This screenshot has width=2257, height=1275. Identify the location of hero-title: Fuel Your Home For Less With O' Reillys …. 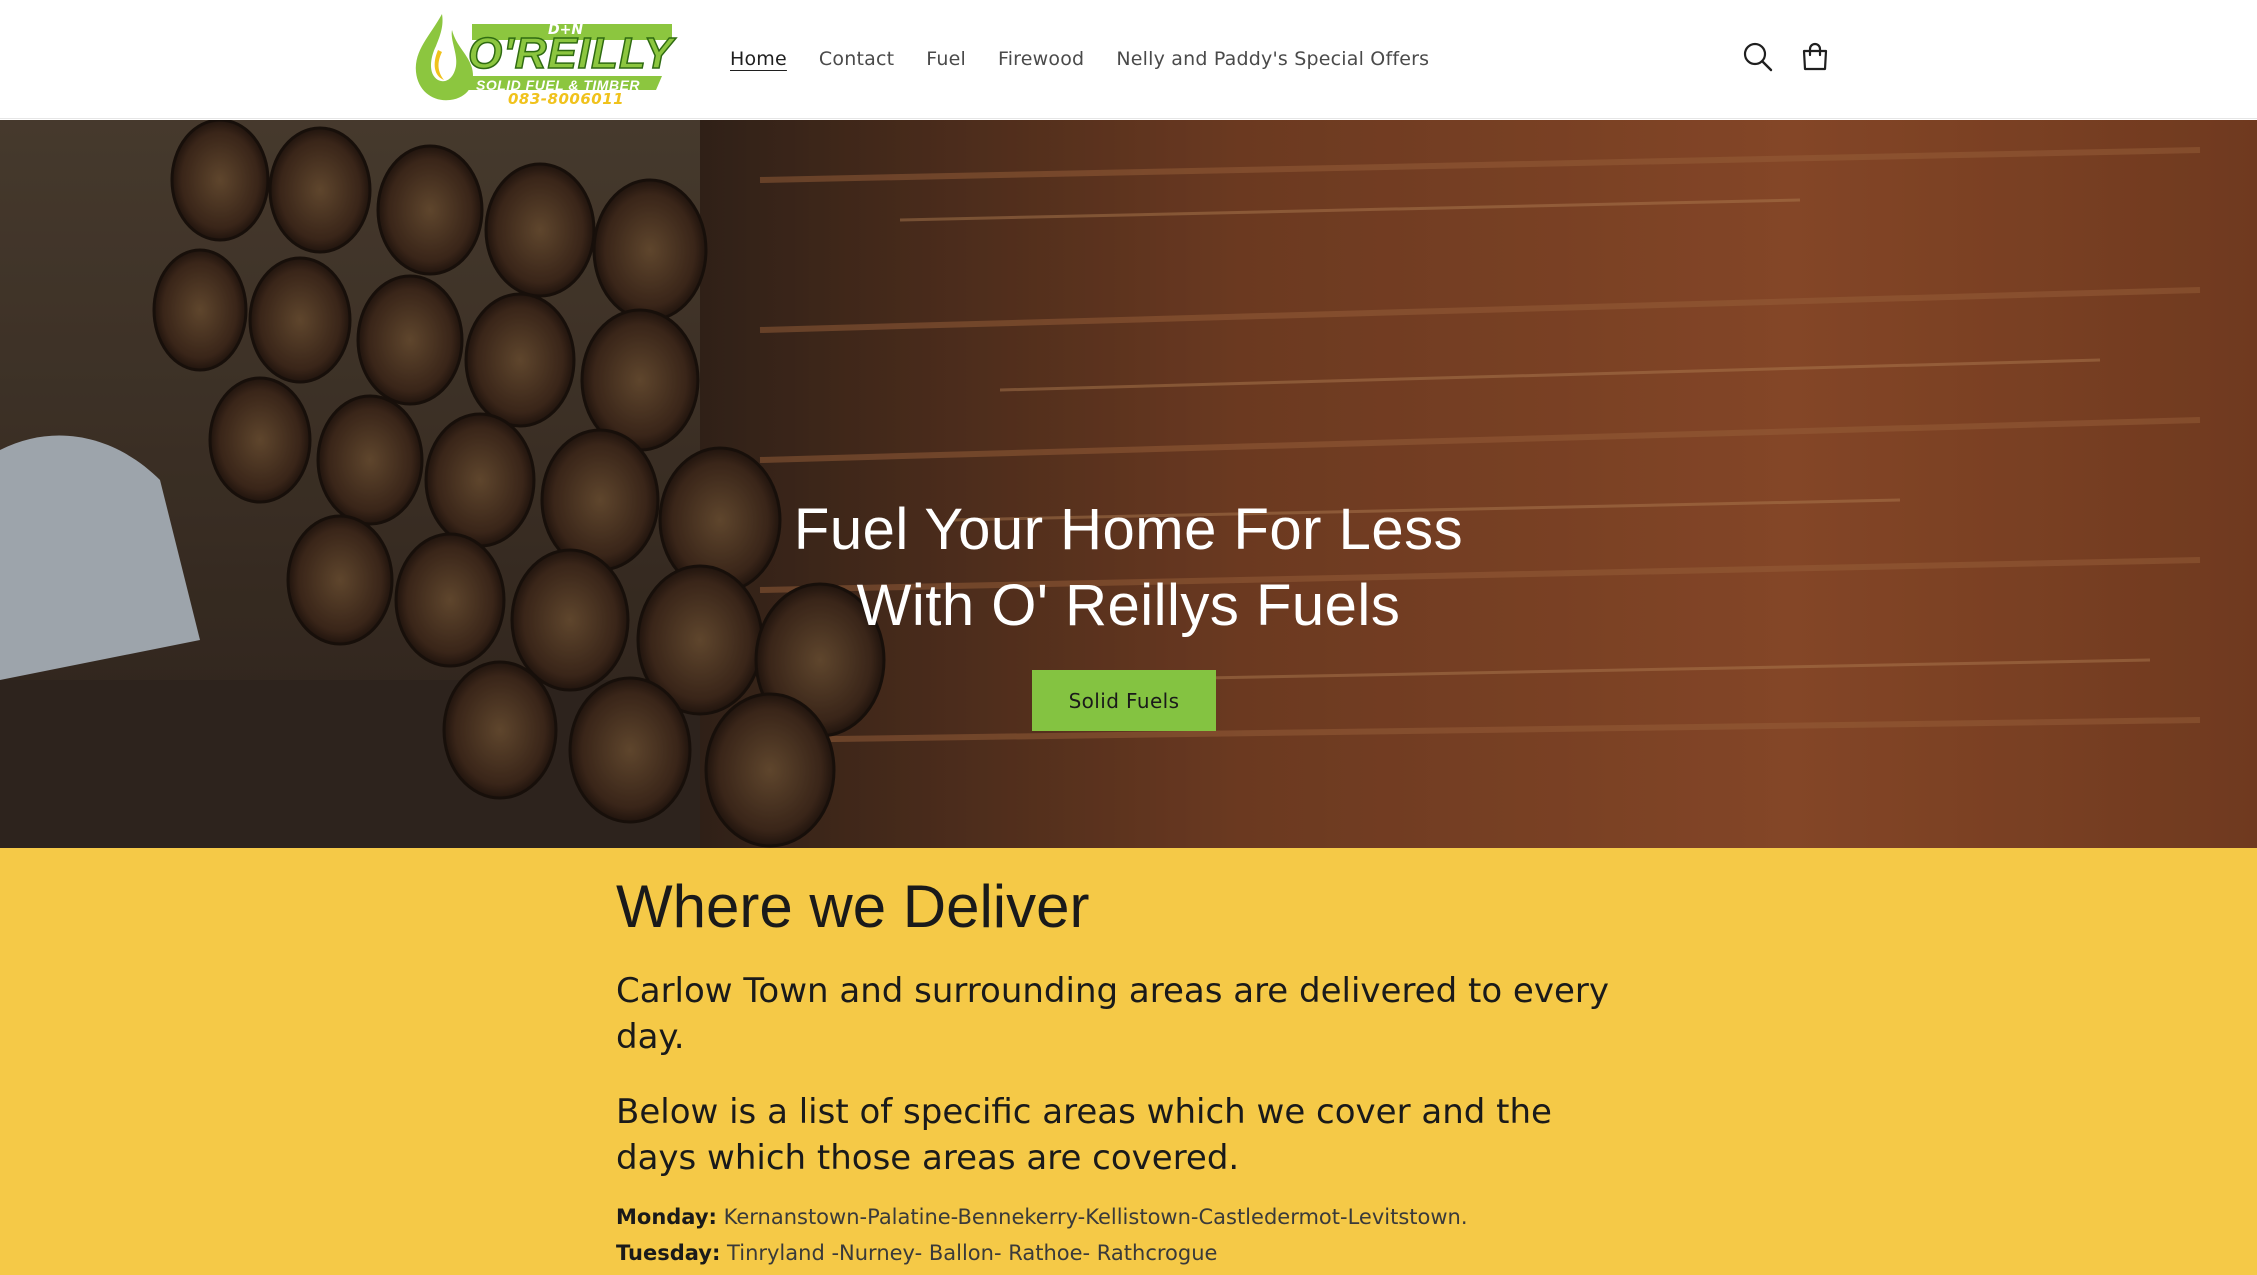
(1128, 568).